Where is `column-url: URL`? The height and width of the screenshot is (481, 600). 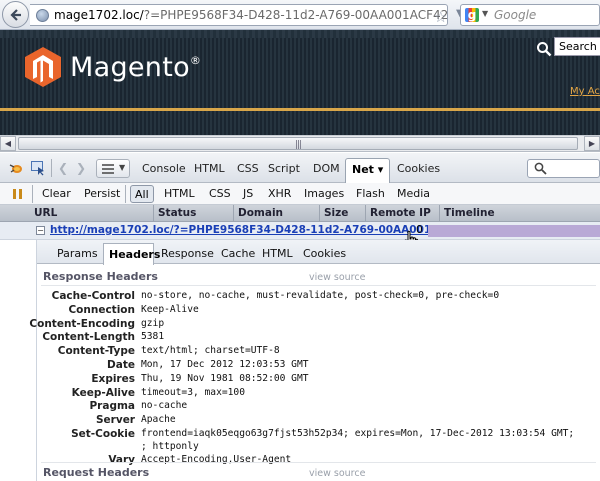
column-url: URL is located at coordinates (92, 213).